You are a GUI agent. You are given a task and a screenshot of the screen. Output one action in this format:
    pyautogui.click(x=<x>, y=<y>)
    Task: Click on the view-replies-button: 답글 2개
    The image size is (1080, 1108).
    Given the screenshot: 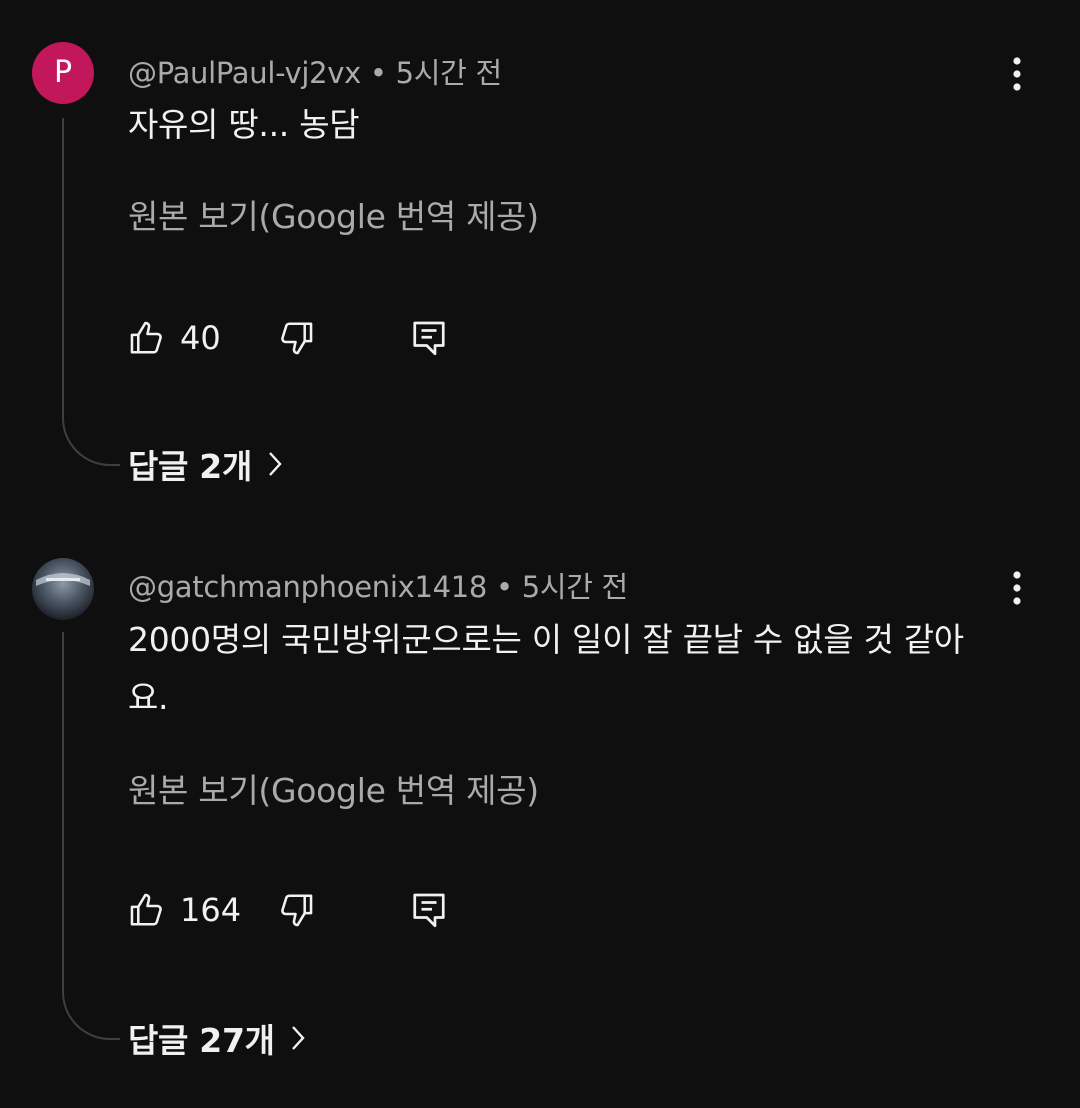 What is the action you would take?
    pyautogui.click(x=205, y=464)
    